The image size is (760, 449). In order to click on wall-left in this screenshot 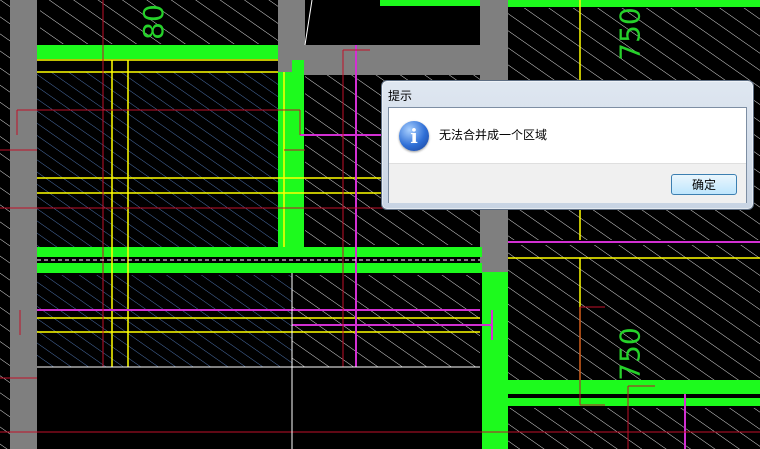, I will do `click(23, 224)`.